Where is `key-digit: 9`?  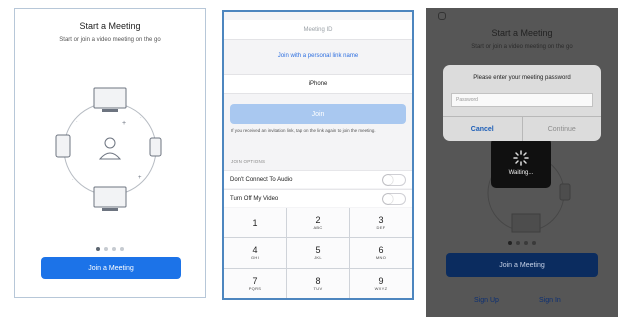 key-digit: 9 is located at coordinates (381, 280).